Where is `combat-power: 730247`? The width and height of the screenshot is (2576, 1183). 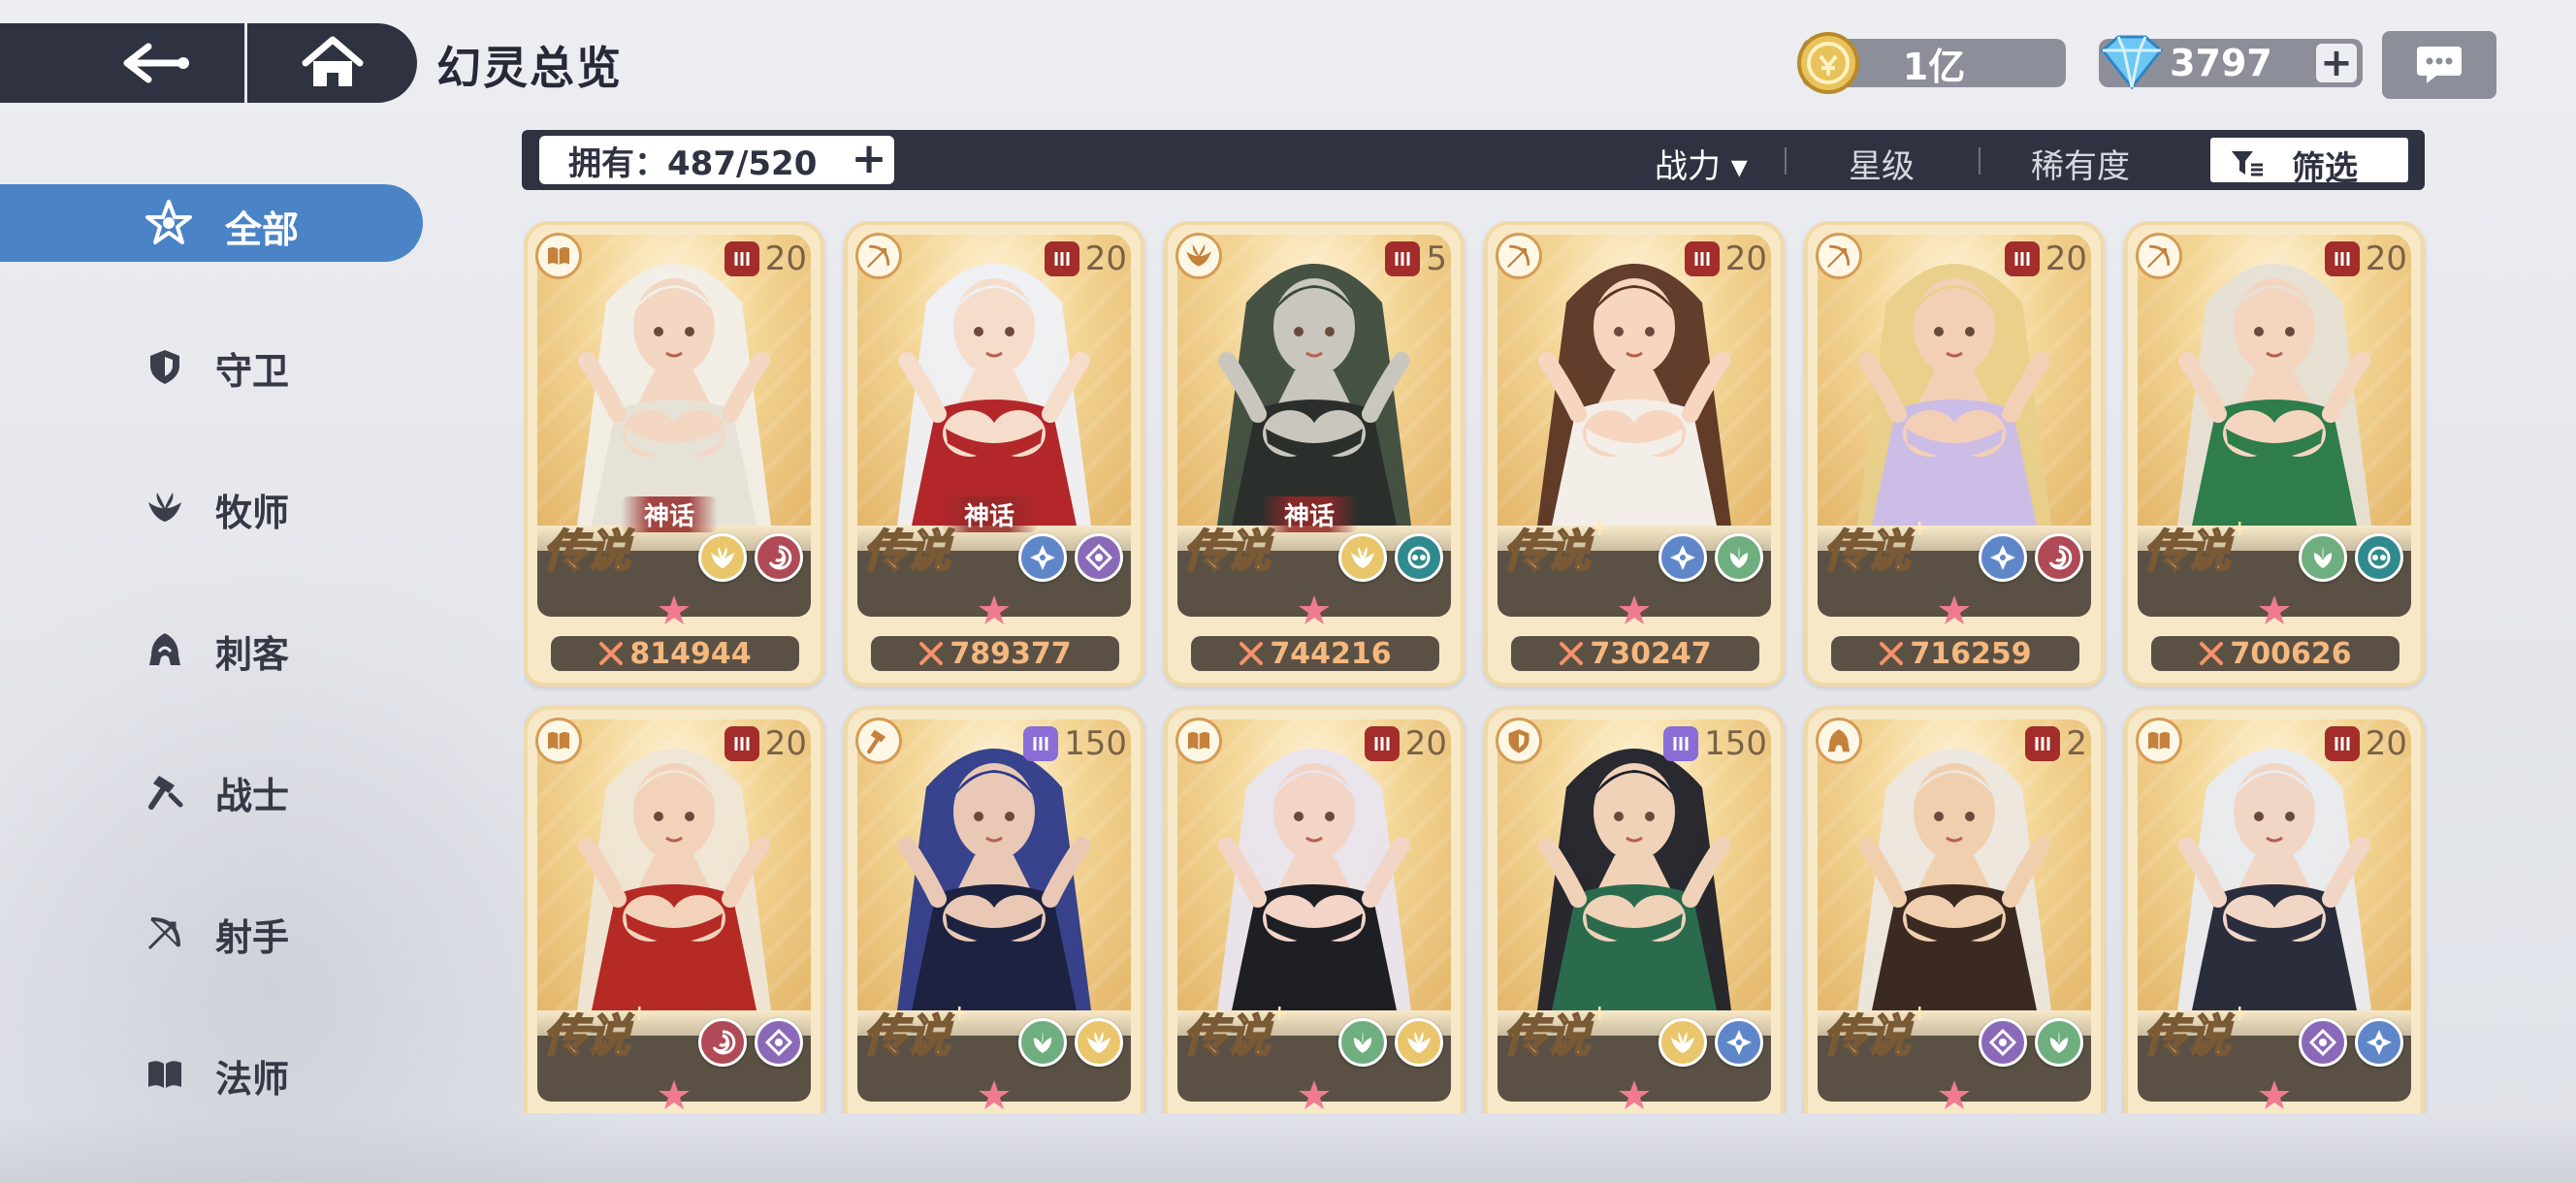 combat-power: 730247 is located at coordinates (1635, 653).